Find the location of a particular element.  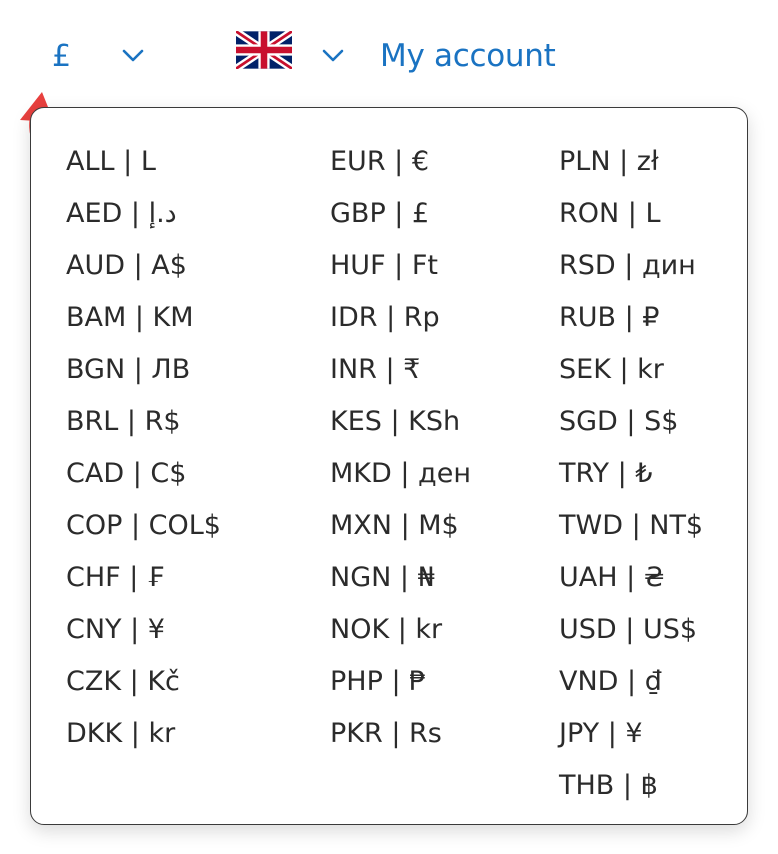

top-bar: £ My account is located at coordinates (389, 54).